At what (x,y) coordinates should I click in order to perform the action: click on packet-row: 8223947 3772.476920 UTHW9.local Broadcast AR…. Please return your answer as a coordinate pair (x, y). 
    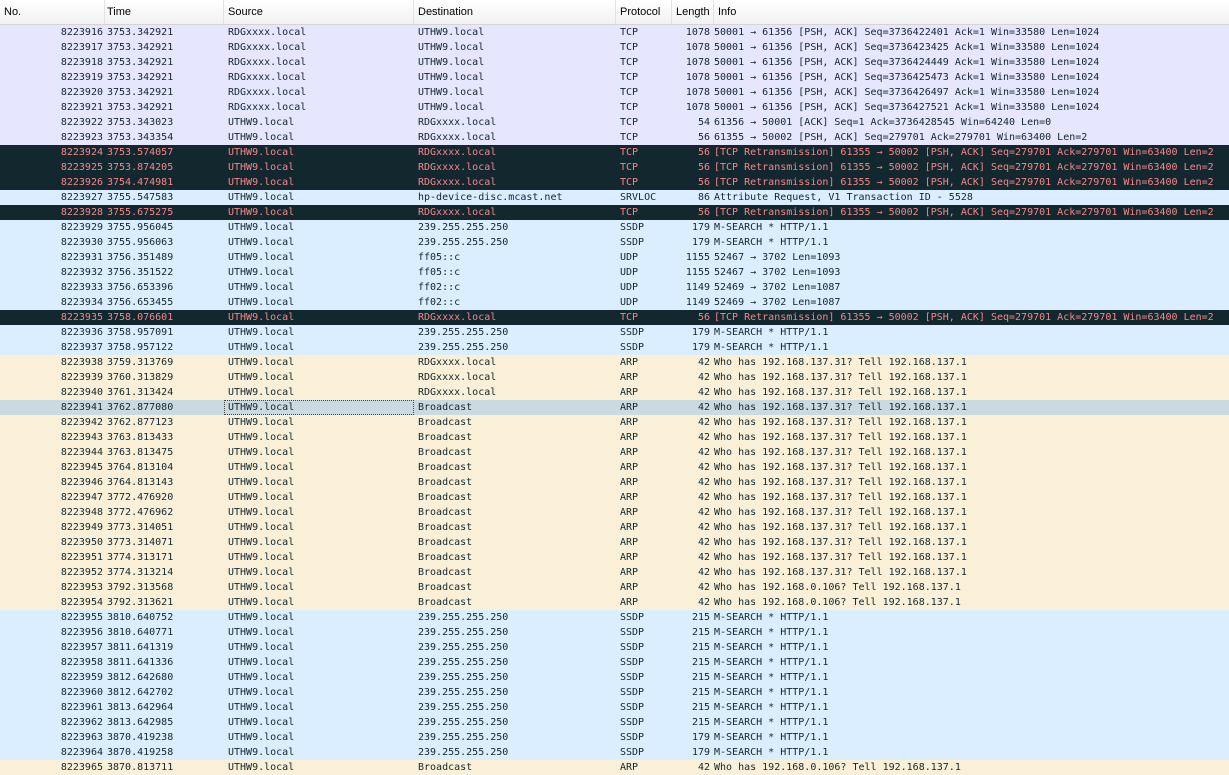
    Looking at the image, I should click on (614, 497).